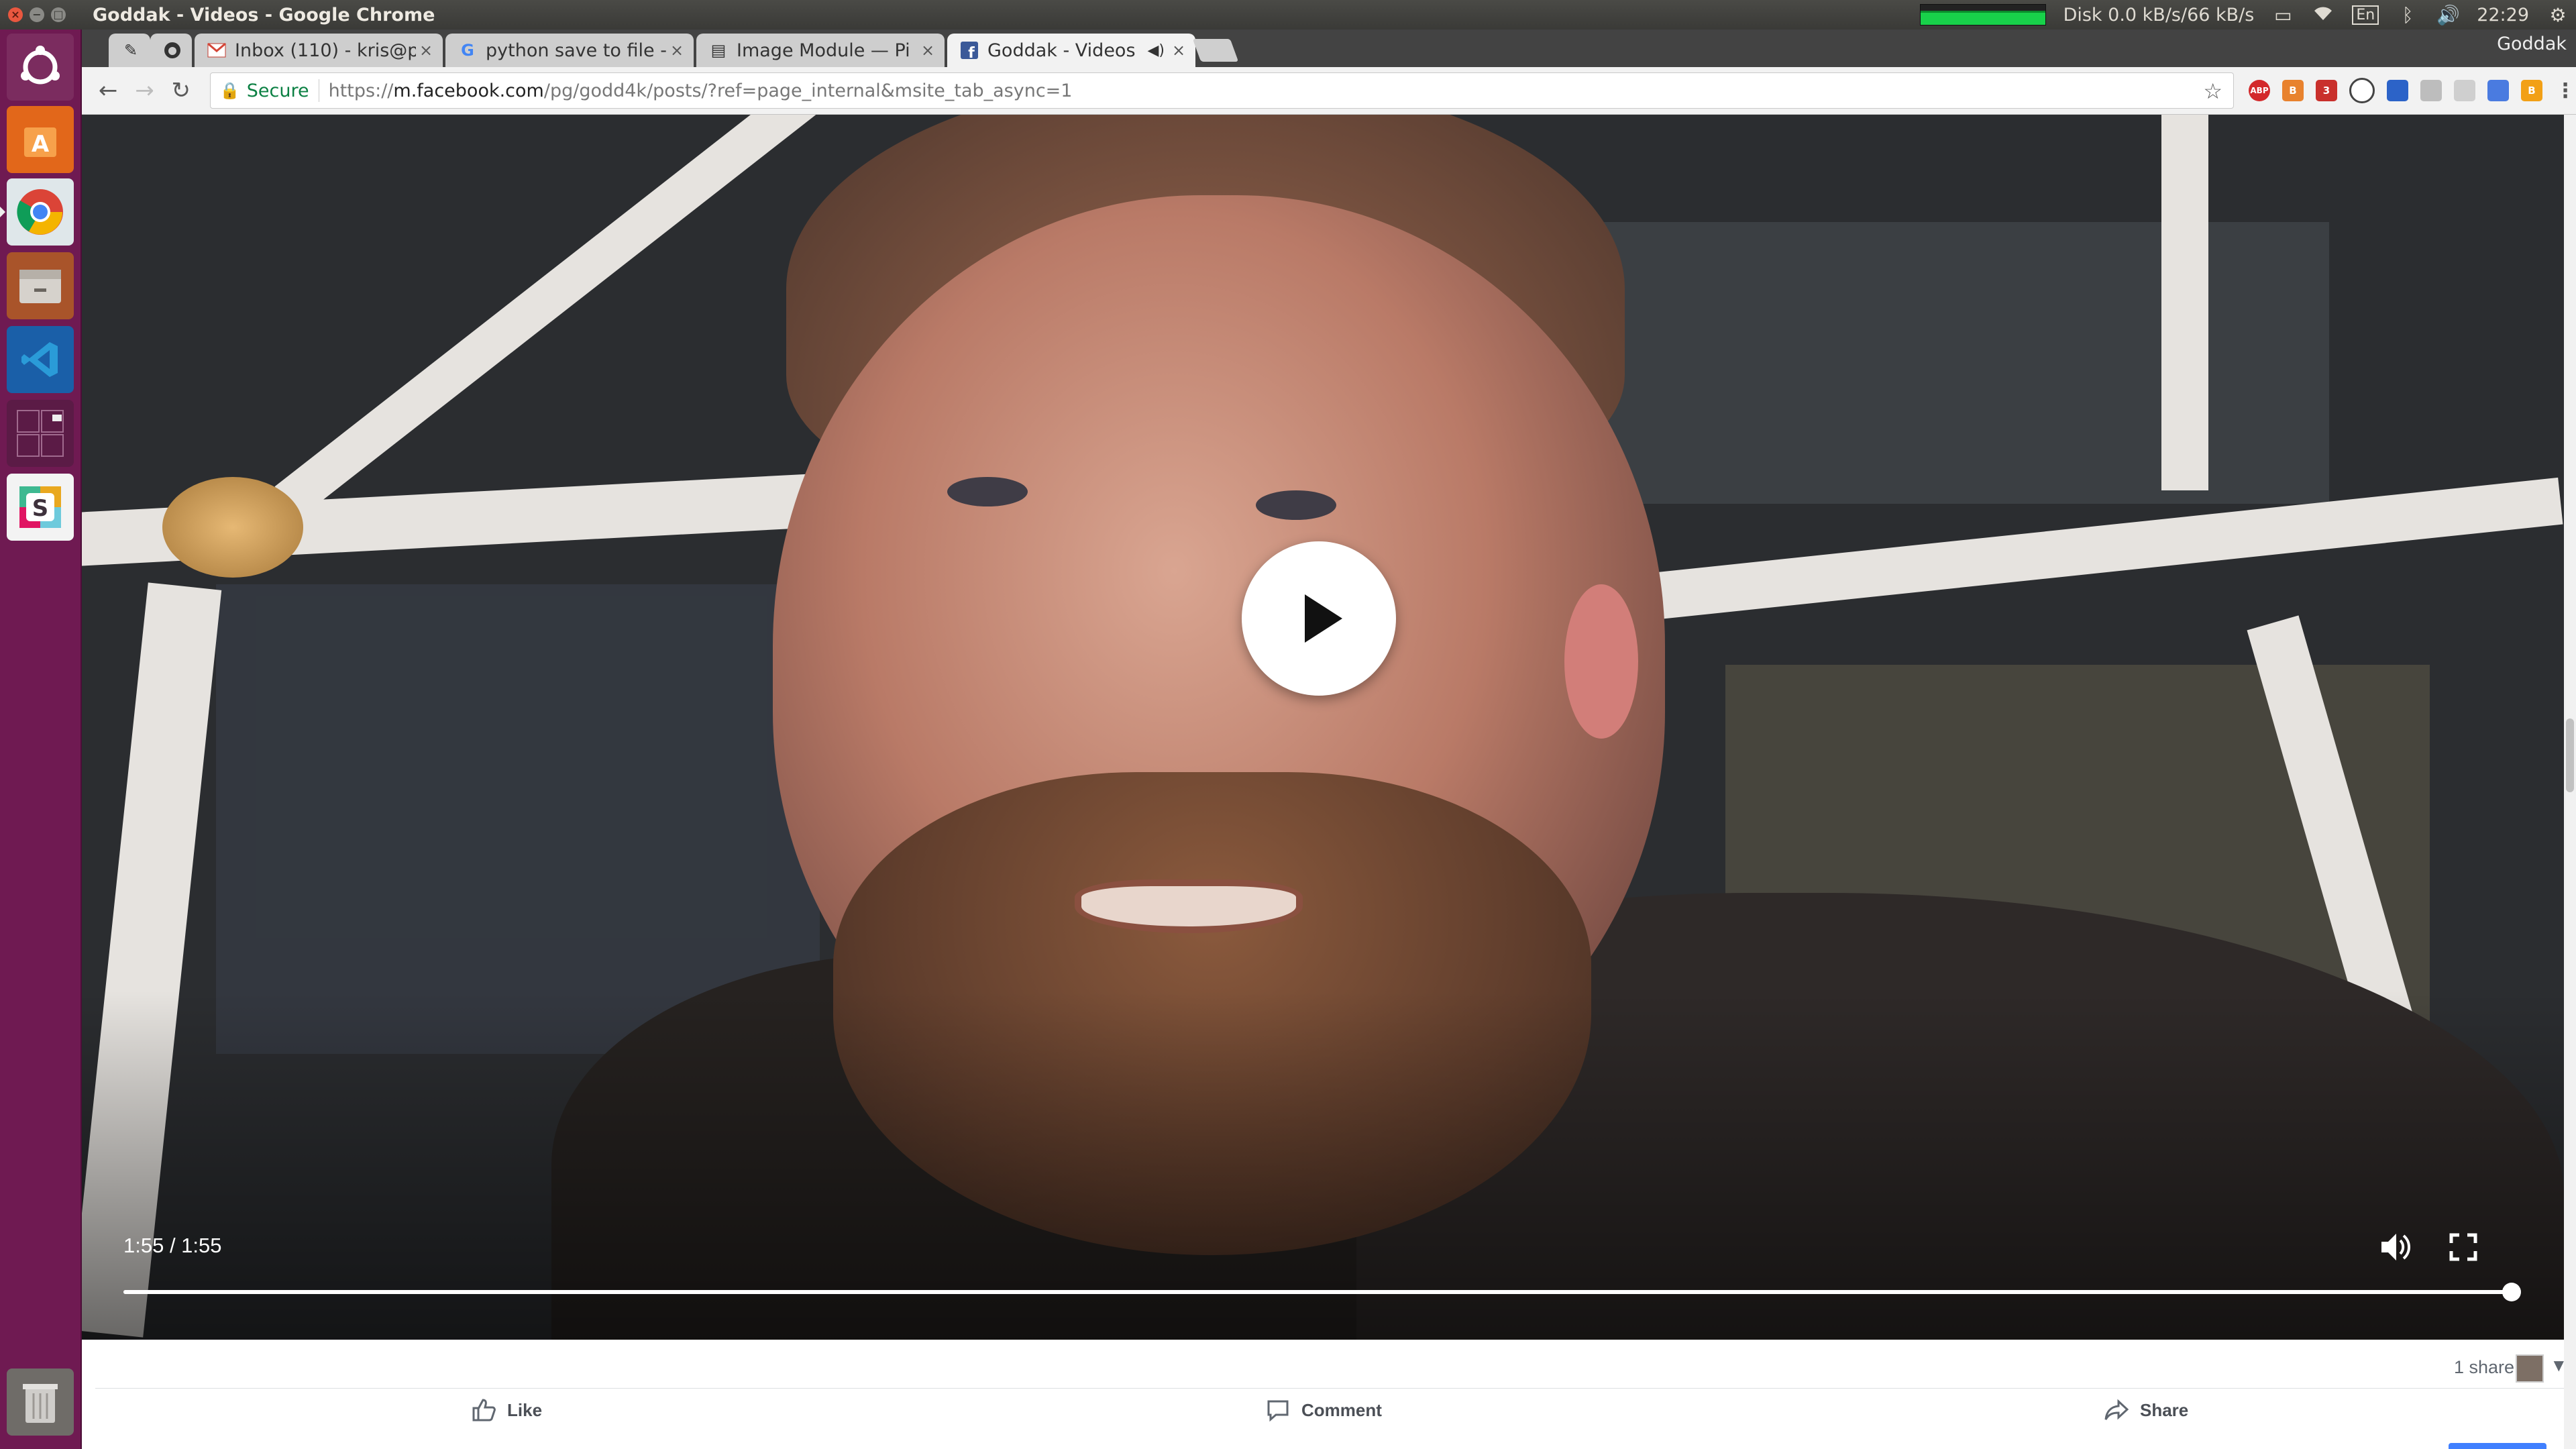 The height and width of the screenshot is (1449, 2576). I want to click on tab-goddak-videos: f Goddak - Videos ◀) ×, so click(1071, 50).